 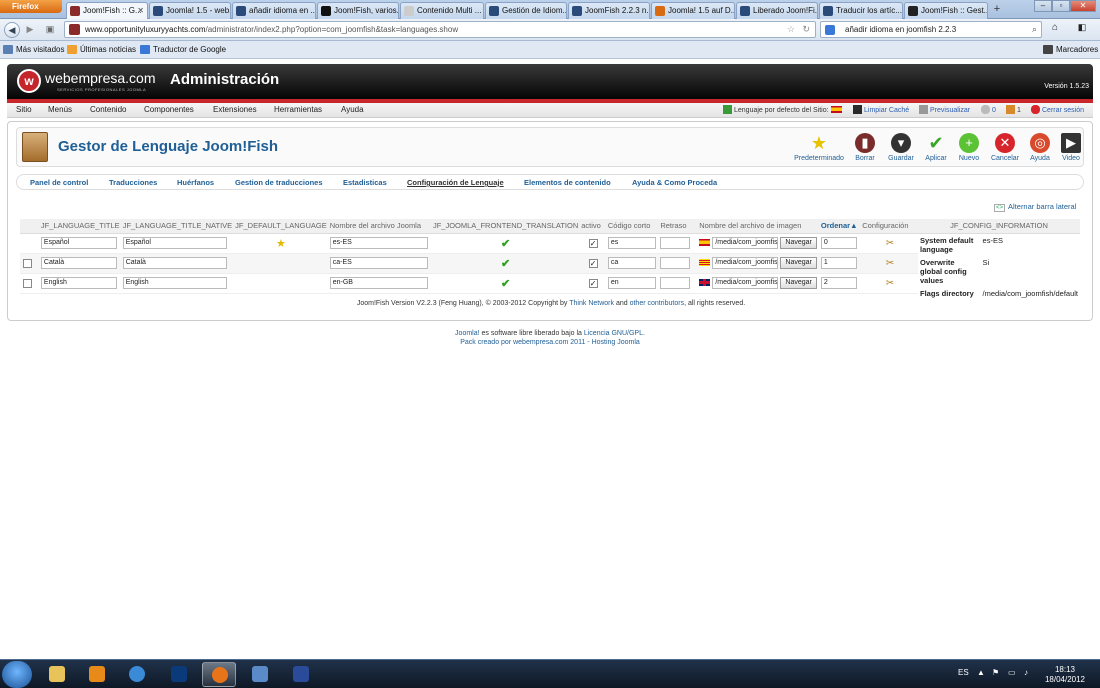 What do you see at coordinates (806, 29) in the screenshot?
I see `reload-icon: ↻` at bounding box center [806, 29].